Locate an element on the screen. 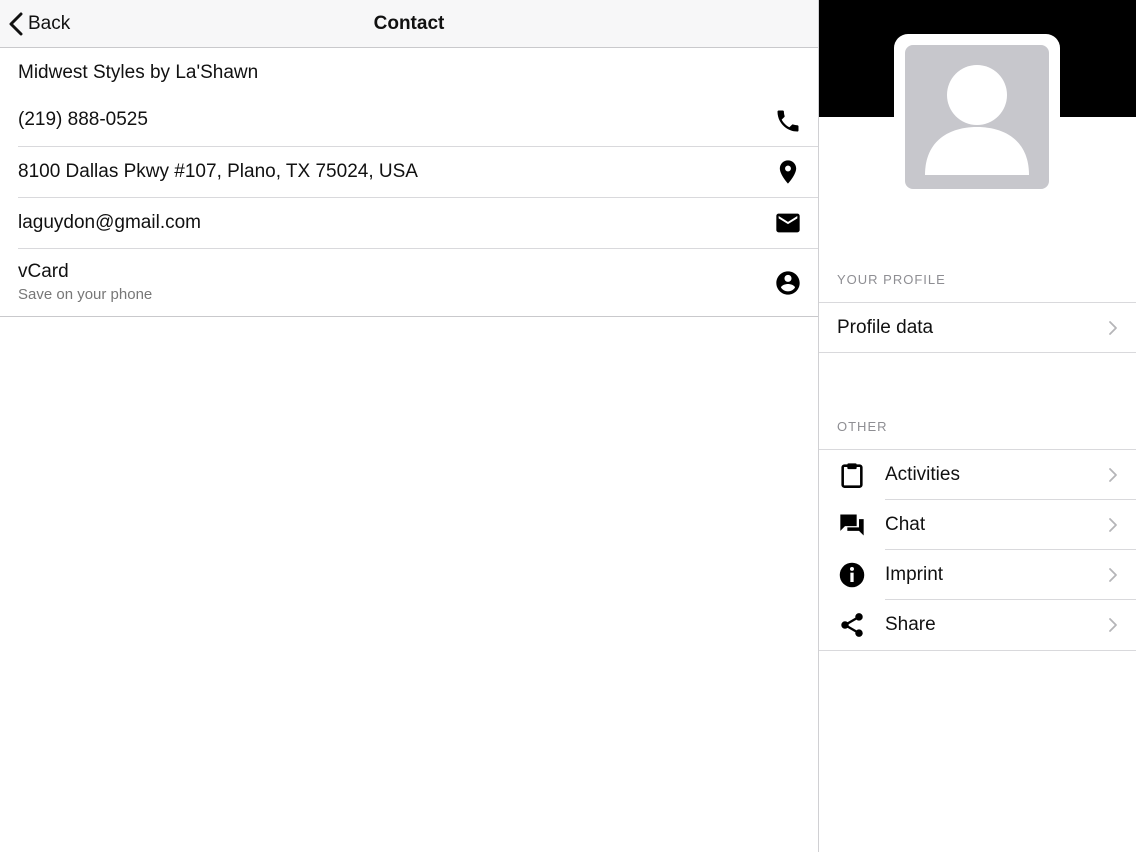  vcard-label: vCard is located at coordinates (43, 271).